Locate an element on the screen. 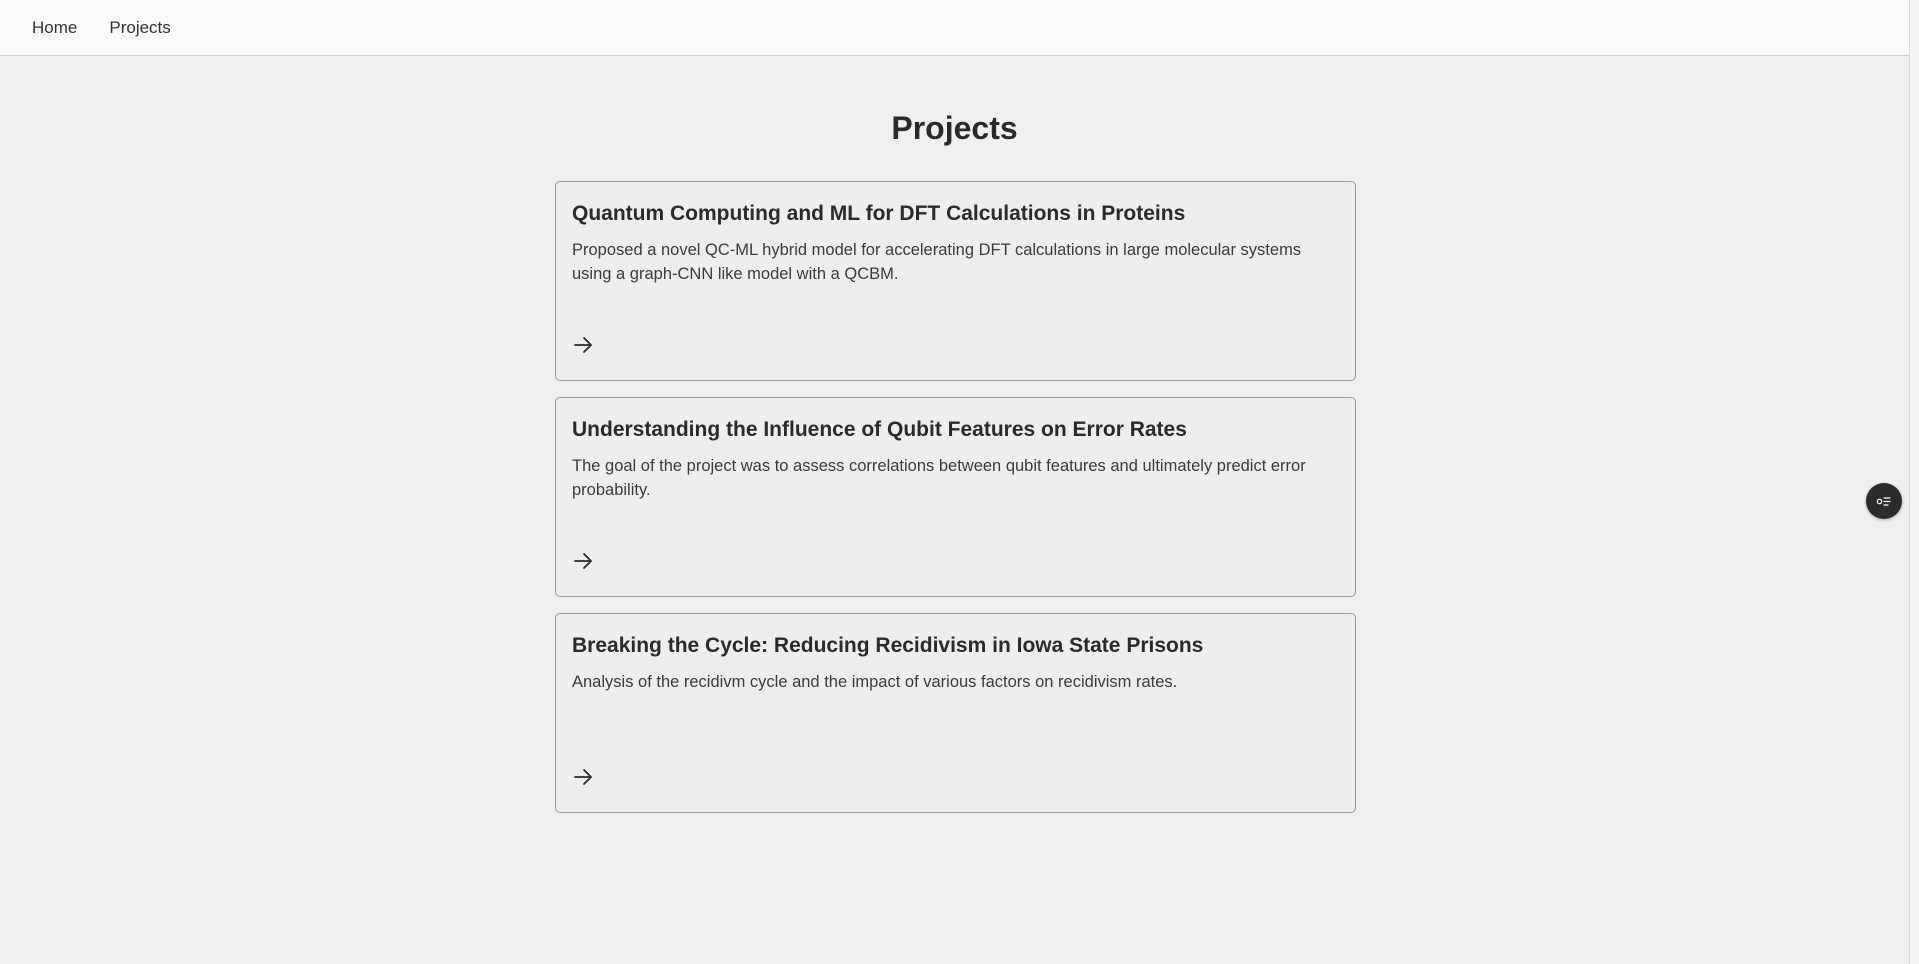 The height and width of the screenshot is (964, 1919). top-navbar: Home Projects is located at coordinates (954, 28).